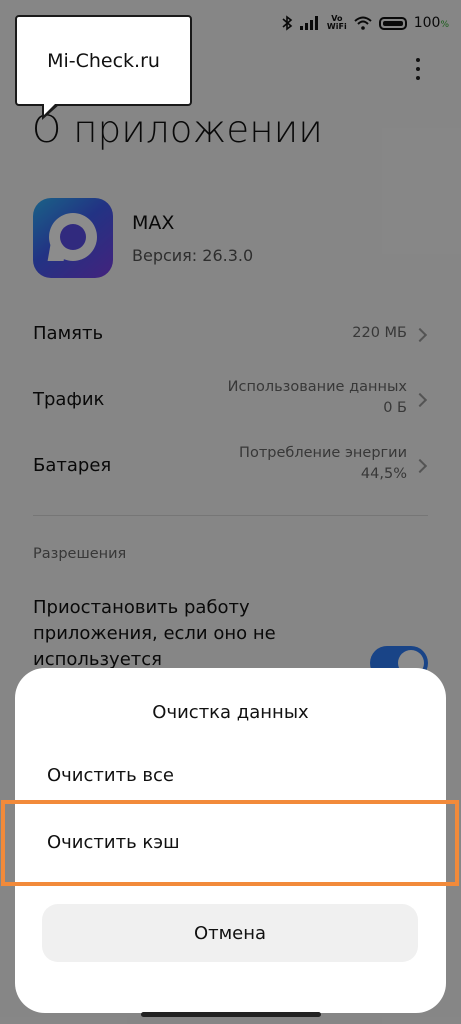 Image resolution: width=461 pixels, height=1024 pixels. I want to click on watermark-text: Mi-Check.ru, so click(103, 60).